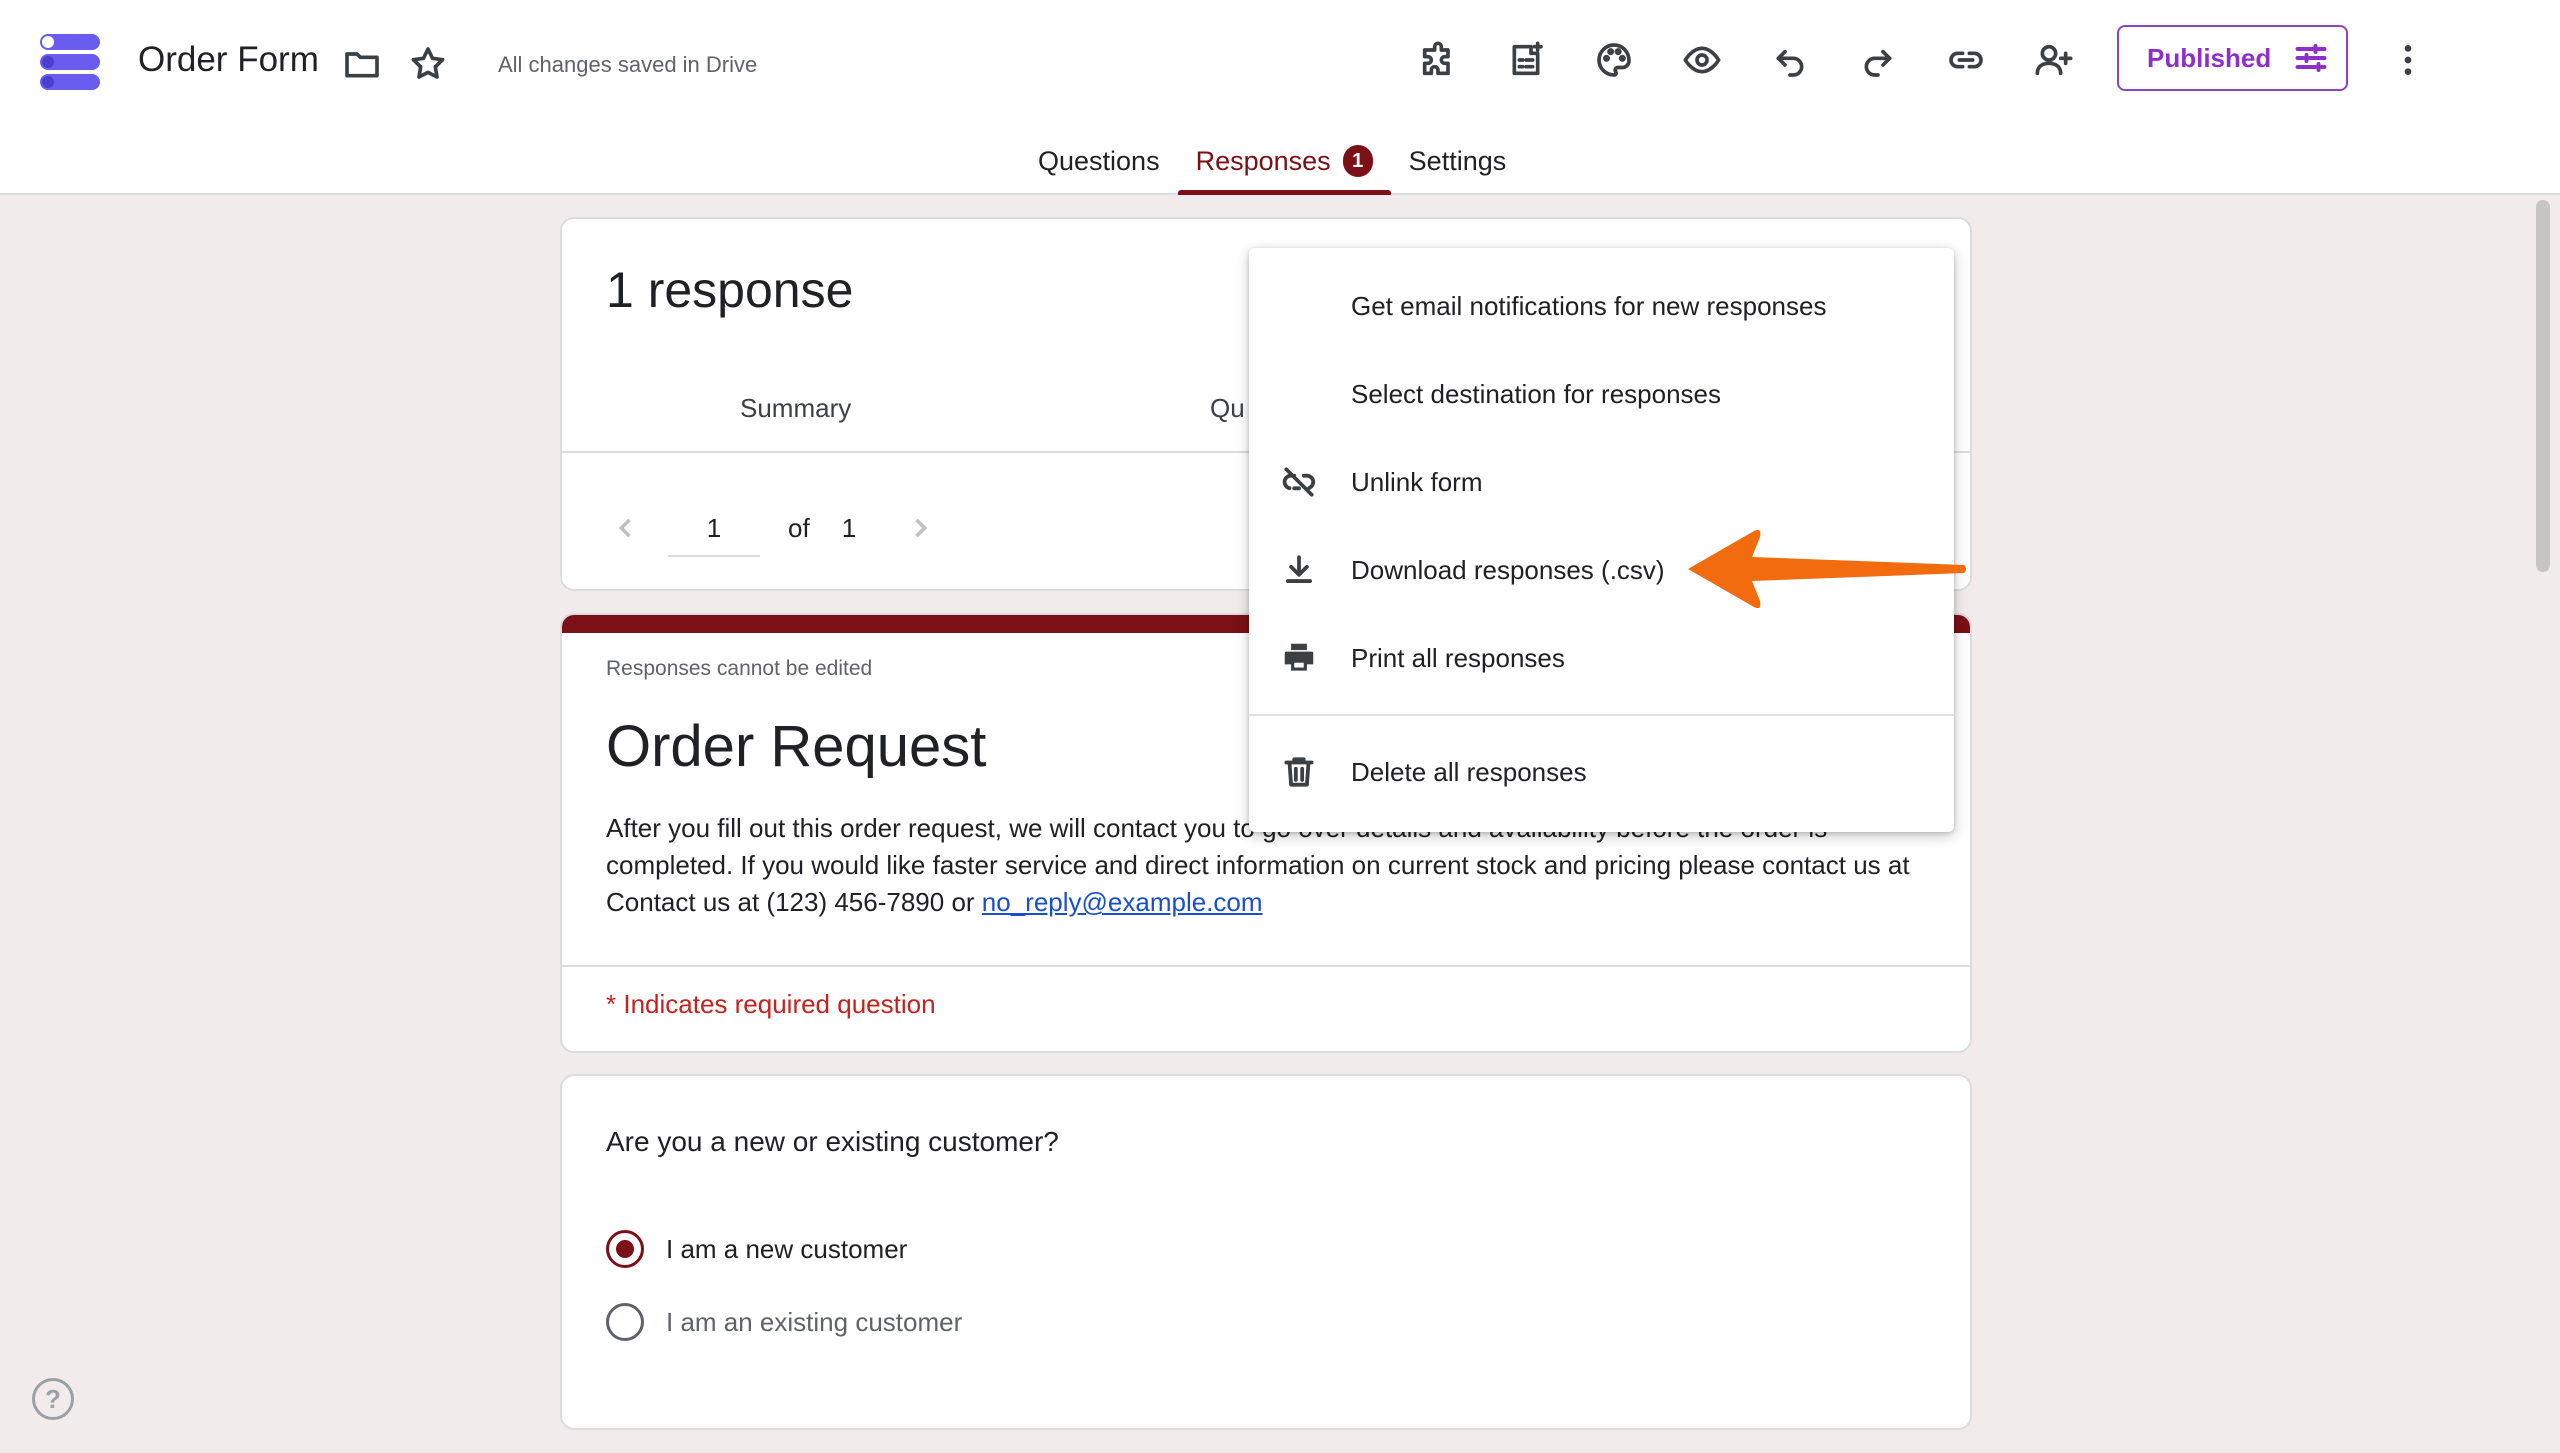 The image size is (2560, 1453). Describe the element at coordinates (1227, 408) in the screenshot. I see `subtab-question: Qu` at that location.